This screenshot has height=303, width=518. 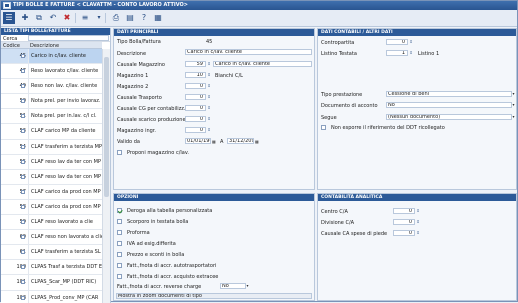 What do you see at coordinates (119, 265) in the screenshot?
I see `autotrasportatori-checkbox` at bounding box center [119, 265].